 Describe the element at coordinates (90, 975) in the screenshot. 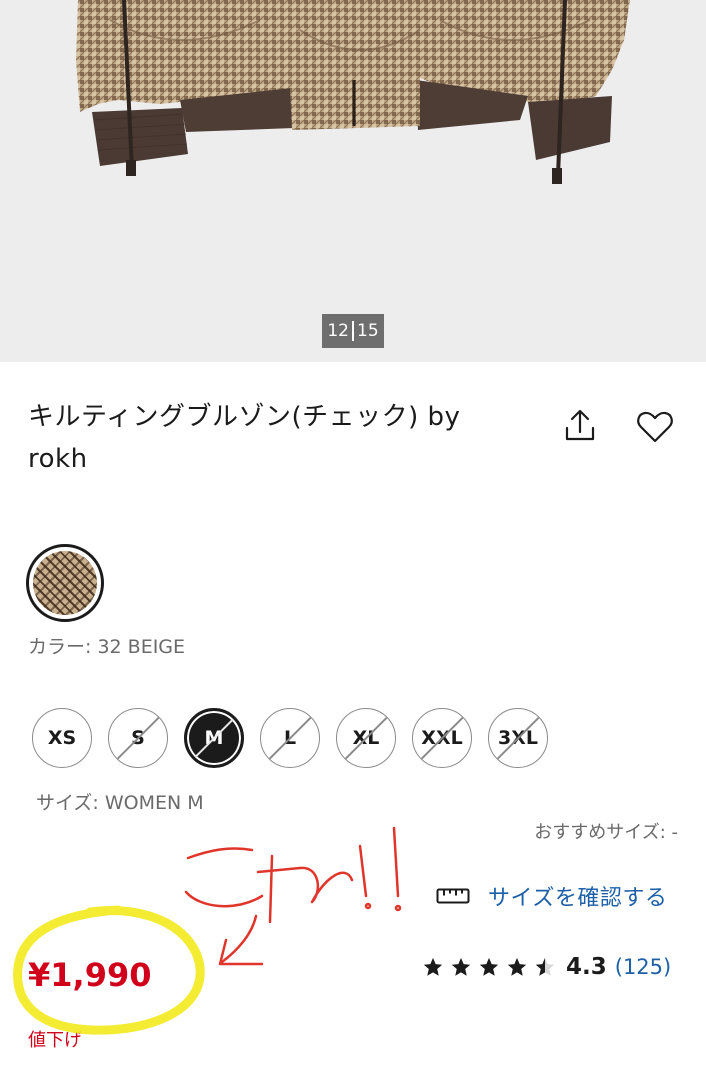

I see `product-price: ¥1,990` at that location.